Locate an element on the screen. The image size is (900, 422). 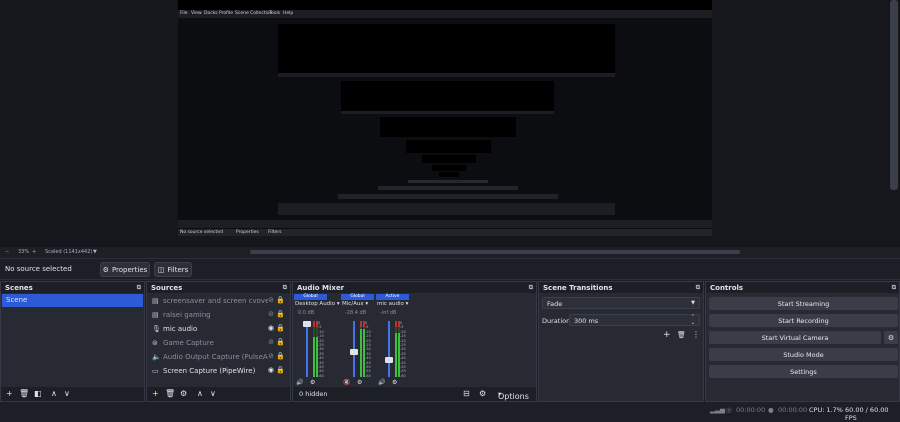
transitions-dock-title: Scene Transitions ⧉ is located at coordinates (621, 287).